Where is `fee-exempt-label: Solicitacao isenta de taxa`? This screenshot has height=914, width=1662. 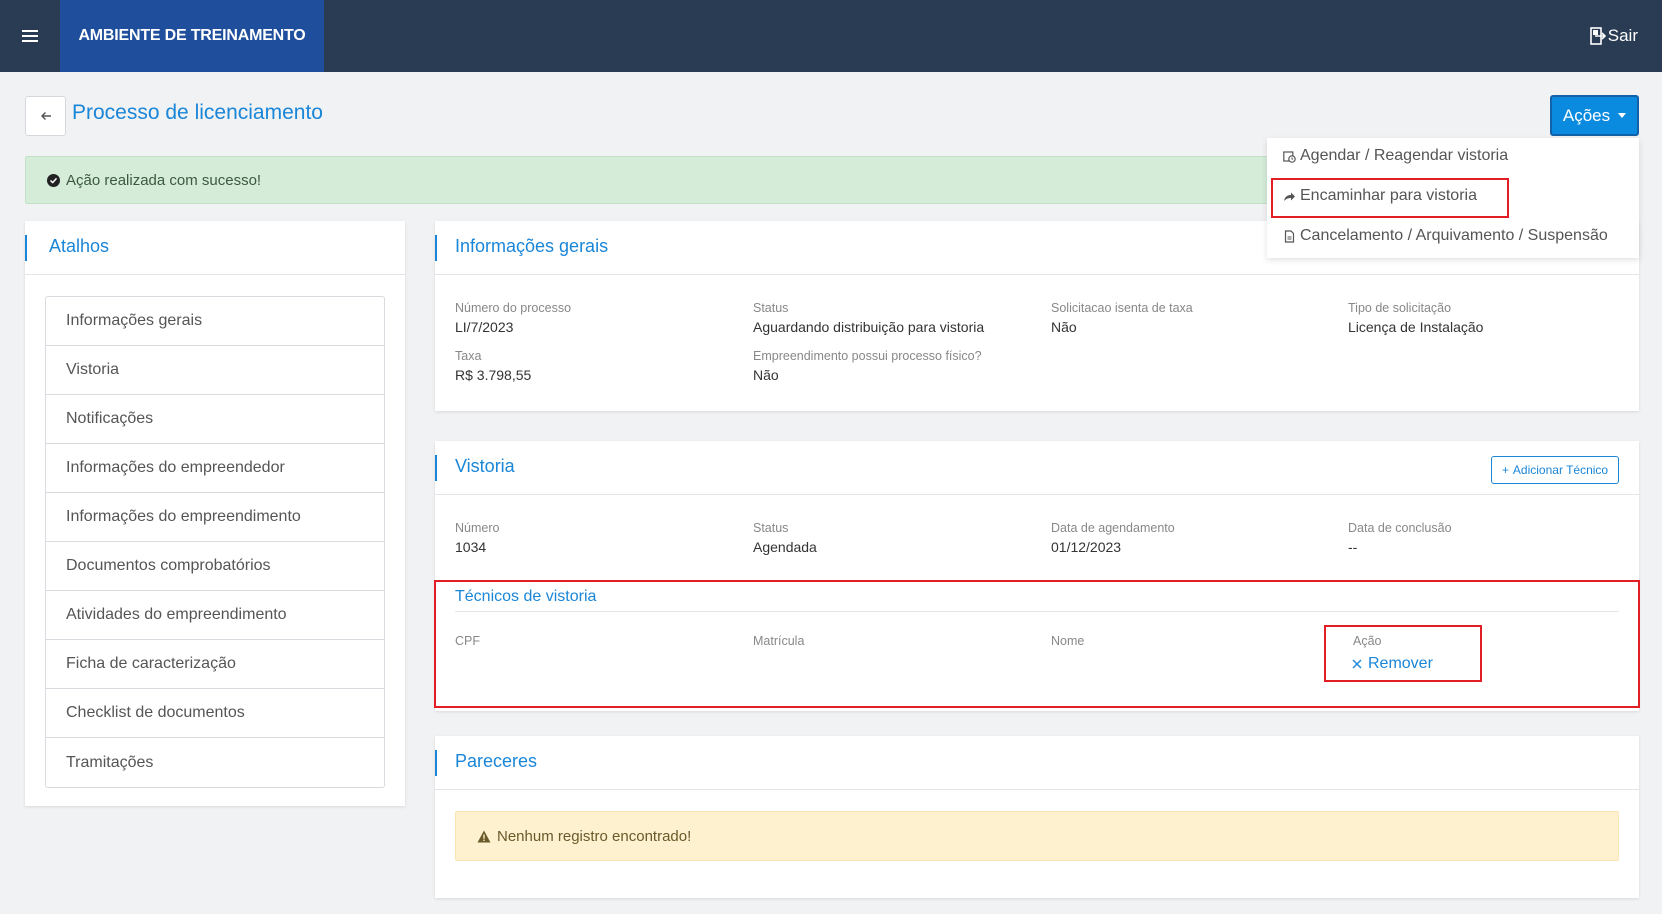
fee-exempt-label: Solicitacao isenta de taxa is located at coordinates (1122, 308).